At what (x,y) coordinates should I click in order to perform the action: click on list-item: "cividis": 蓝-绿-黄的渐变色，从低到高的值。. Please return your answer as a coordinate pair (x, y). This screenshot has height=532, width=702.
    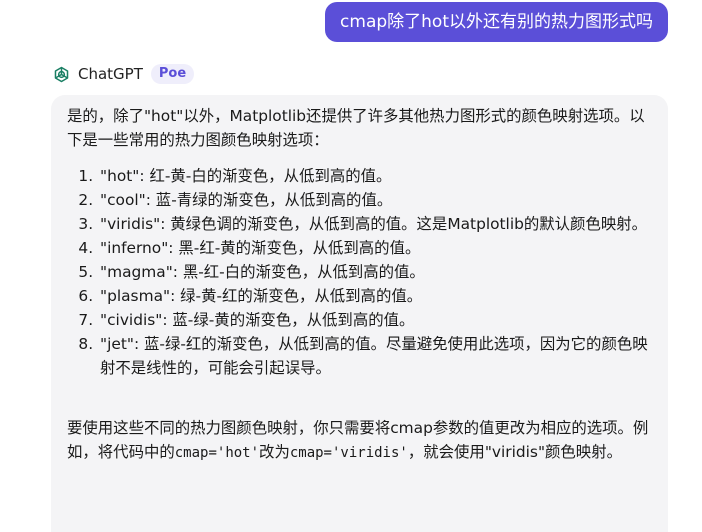
    Looking at the image, I should click on (375, 320).